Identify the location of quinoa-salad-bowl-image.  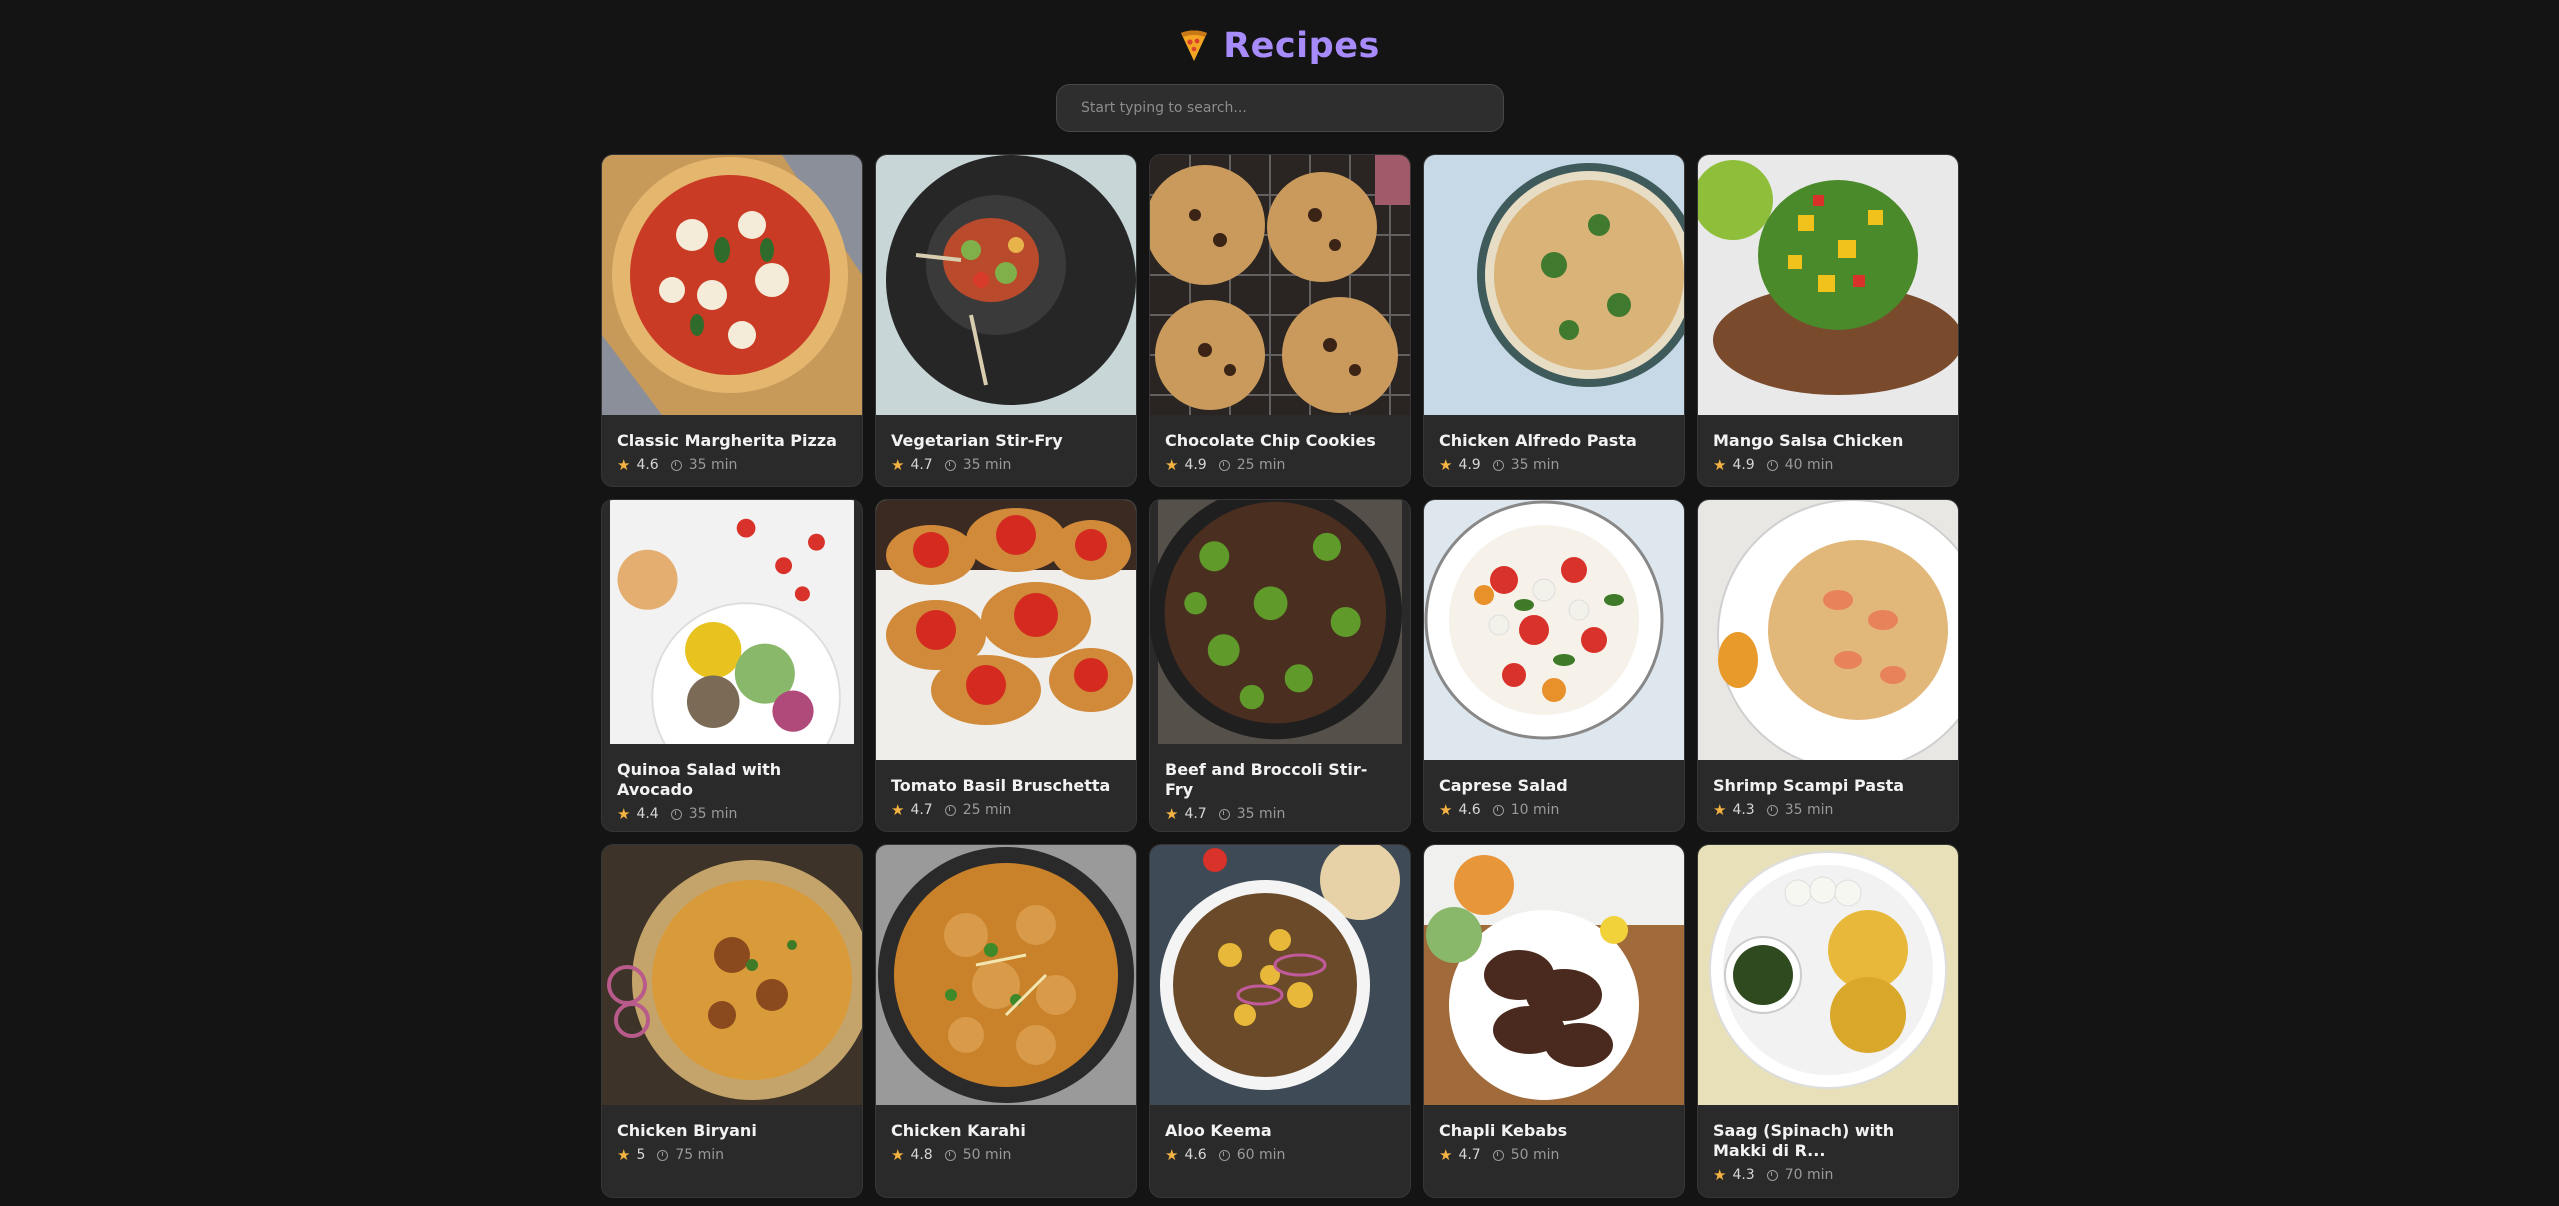
(732, 622).